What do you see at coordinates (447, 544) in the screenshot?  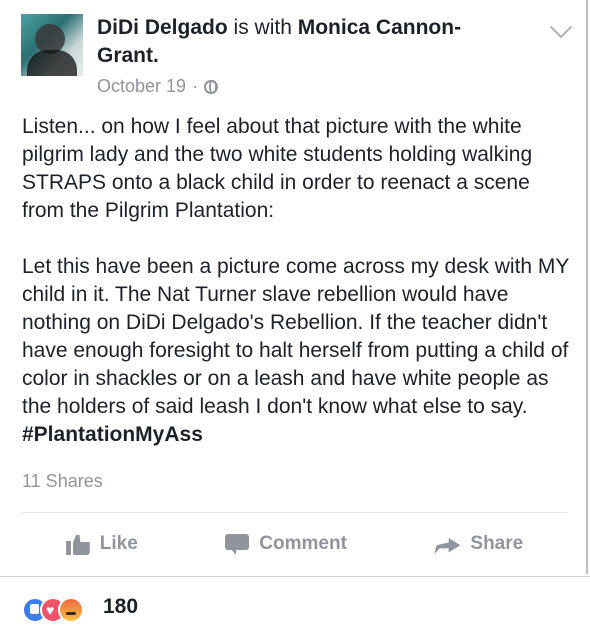 I see `share-arrow-icon` at bounding box center [447, 544].